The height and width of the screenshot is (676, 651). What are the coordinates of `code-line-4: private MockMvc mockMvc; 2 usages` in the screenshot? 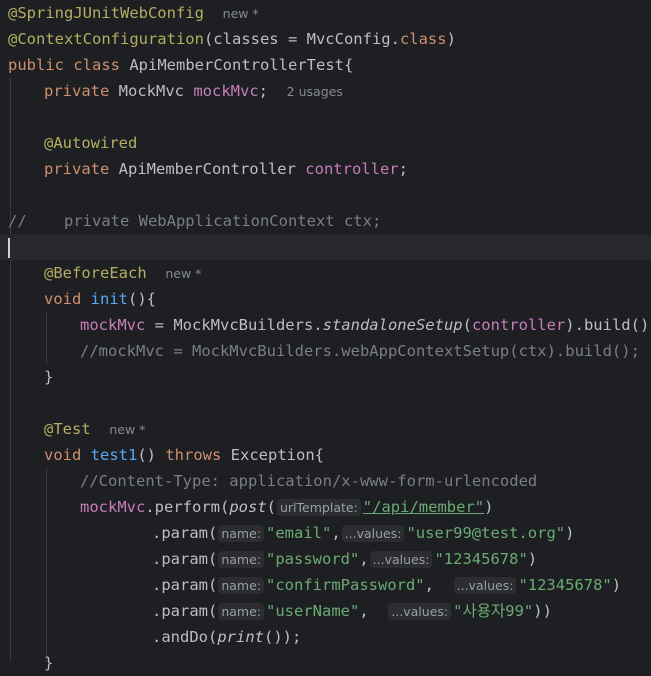 It's located at (325, 91).